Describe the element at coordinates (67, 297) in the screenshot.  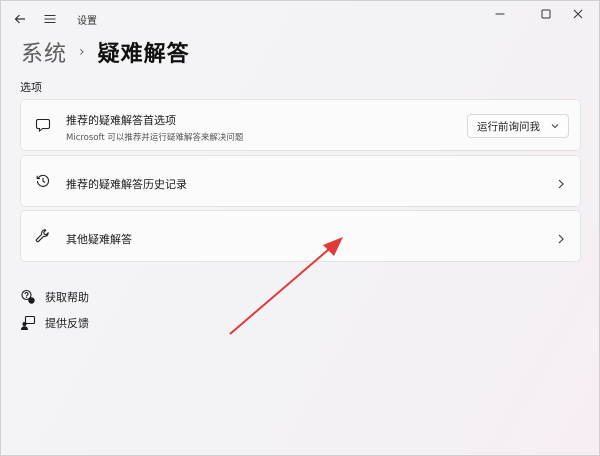
I see `get-help-label: 获取帮助` at that location.